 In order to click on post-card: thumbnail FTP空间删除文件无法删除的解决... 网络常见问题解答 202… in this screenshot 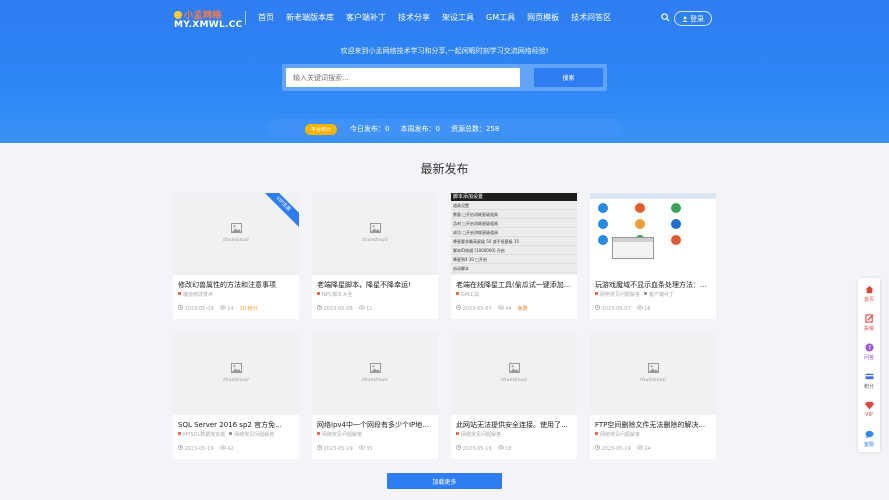, I will do `click(653, 396)`.